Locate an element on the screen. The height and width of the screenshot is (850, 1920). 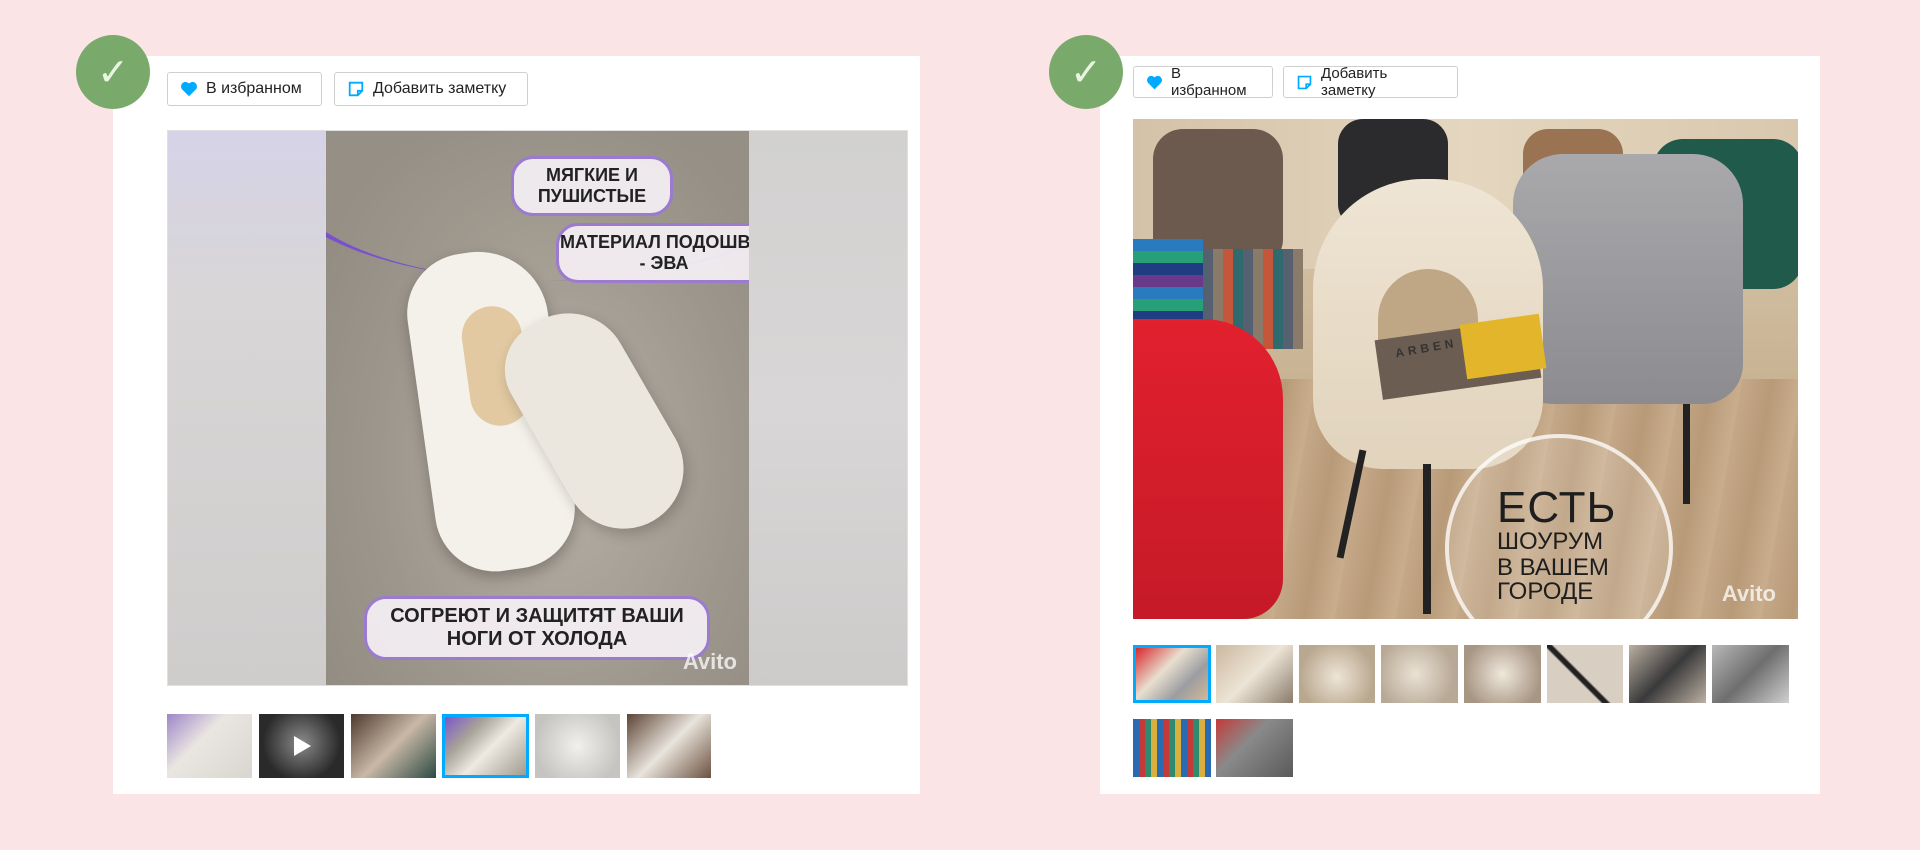
photo-label-1: МЯГКИЕ И ПУШИСТЫЕ is located at coordinates (592, 186).